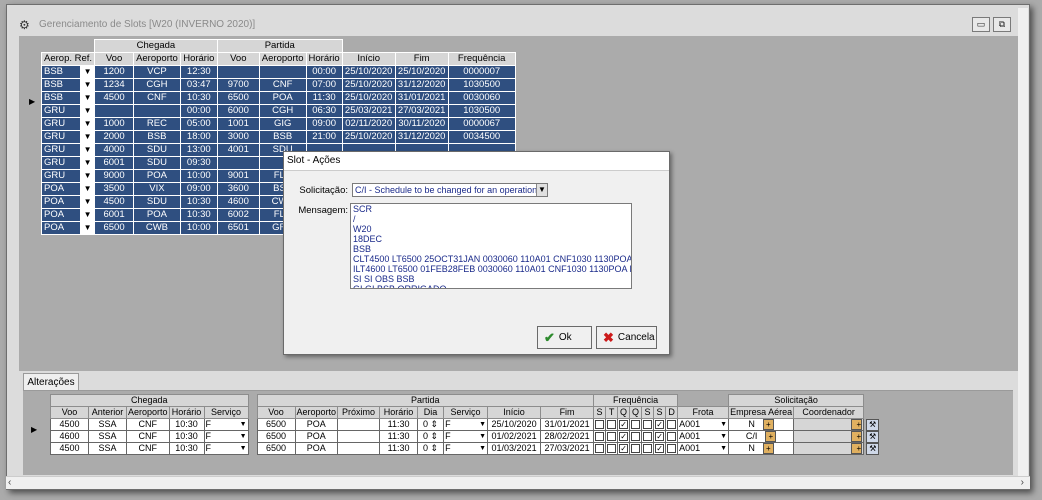  What do you see at coordinates (359, 436) in the screenshot?
I see `cell-proximo` at bounding box center [359, 436].